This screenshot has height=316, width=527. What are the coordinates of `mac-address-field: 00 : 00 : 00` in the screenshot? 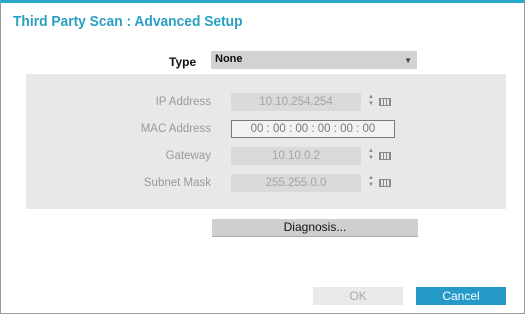 It's located at (313, 129).